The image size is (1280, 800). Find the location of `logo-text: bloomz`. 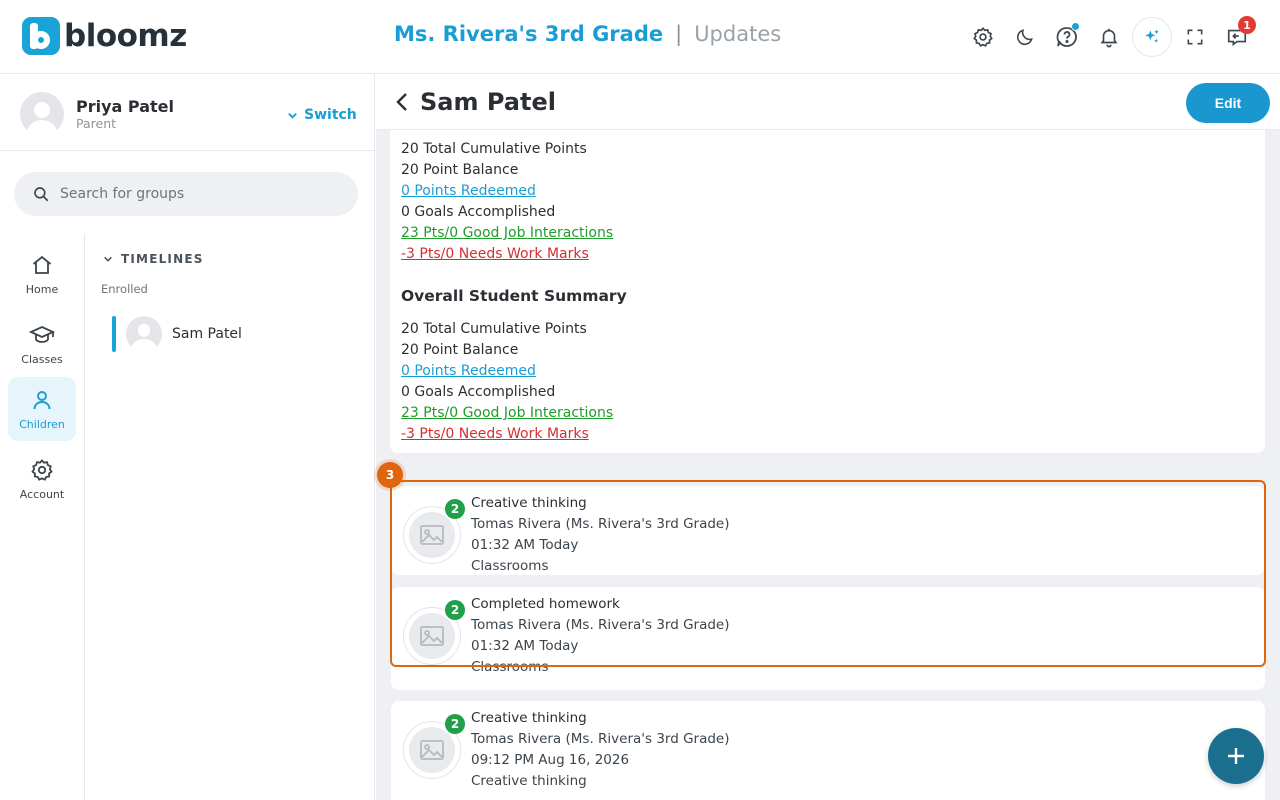

logo-text: bloomz is located at coordinates (125, 36).